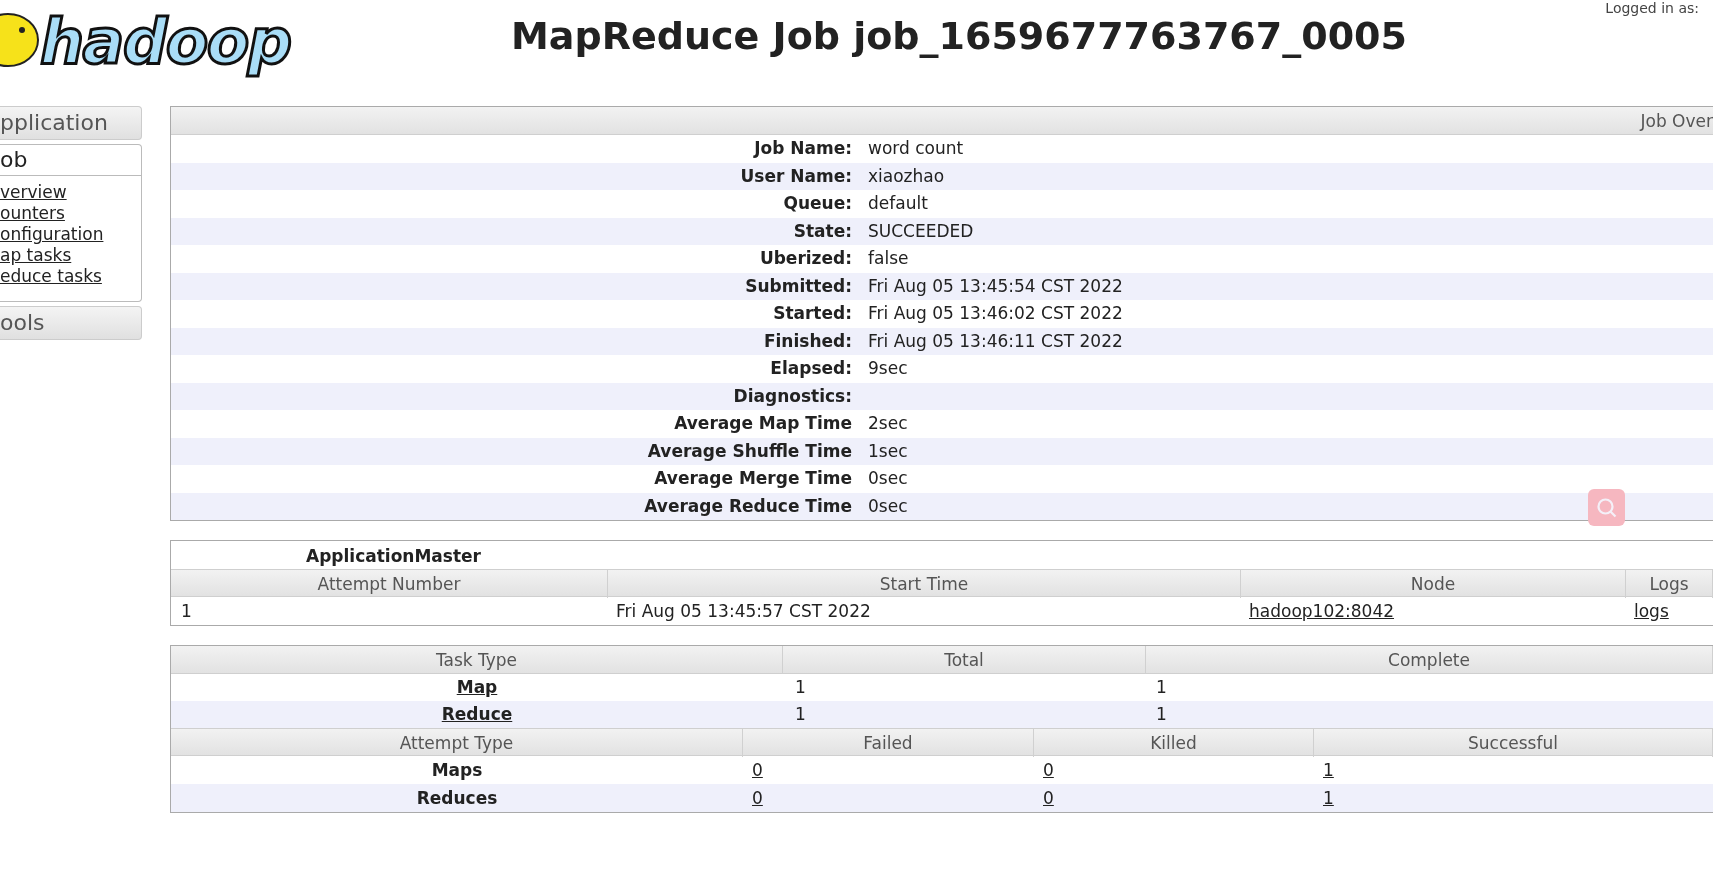 The height and width of the screenshot is (893, 1713). Describe the element at coordinates (822, 231) in the screenshot. I see `field-label: State:` at that location.